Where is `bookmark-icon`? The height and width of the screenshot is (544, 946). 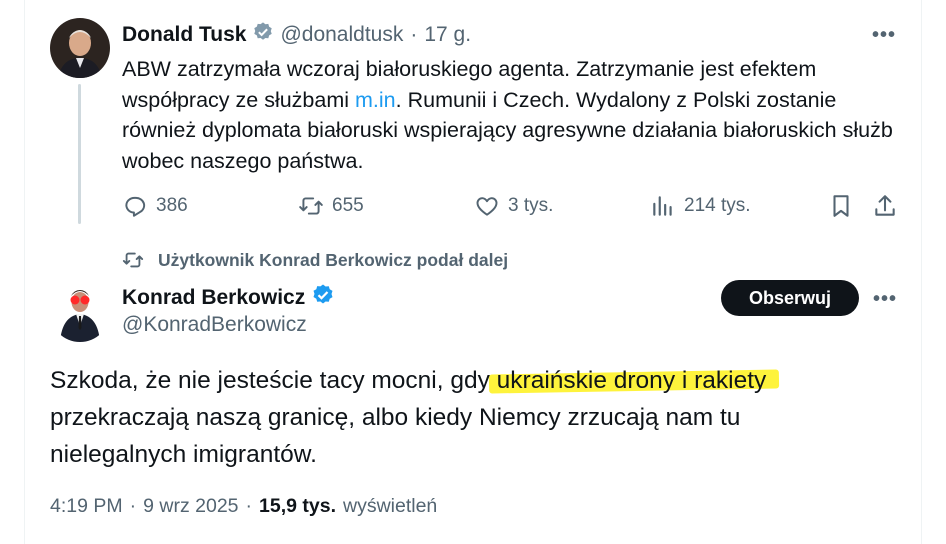
bookmark-icon is located at coordinates (841, 206).